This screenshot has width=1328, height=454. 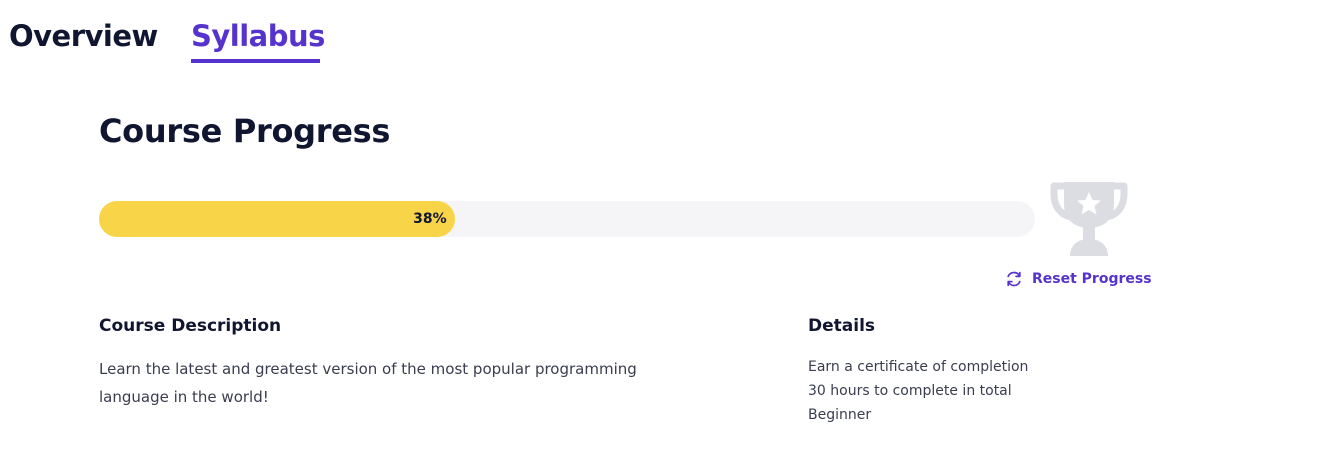 I want to click on details-item-certificate: Earn a certificate of completion, so click(x=918, y=367).